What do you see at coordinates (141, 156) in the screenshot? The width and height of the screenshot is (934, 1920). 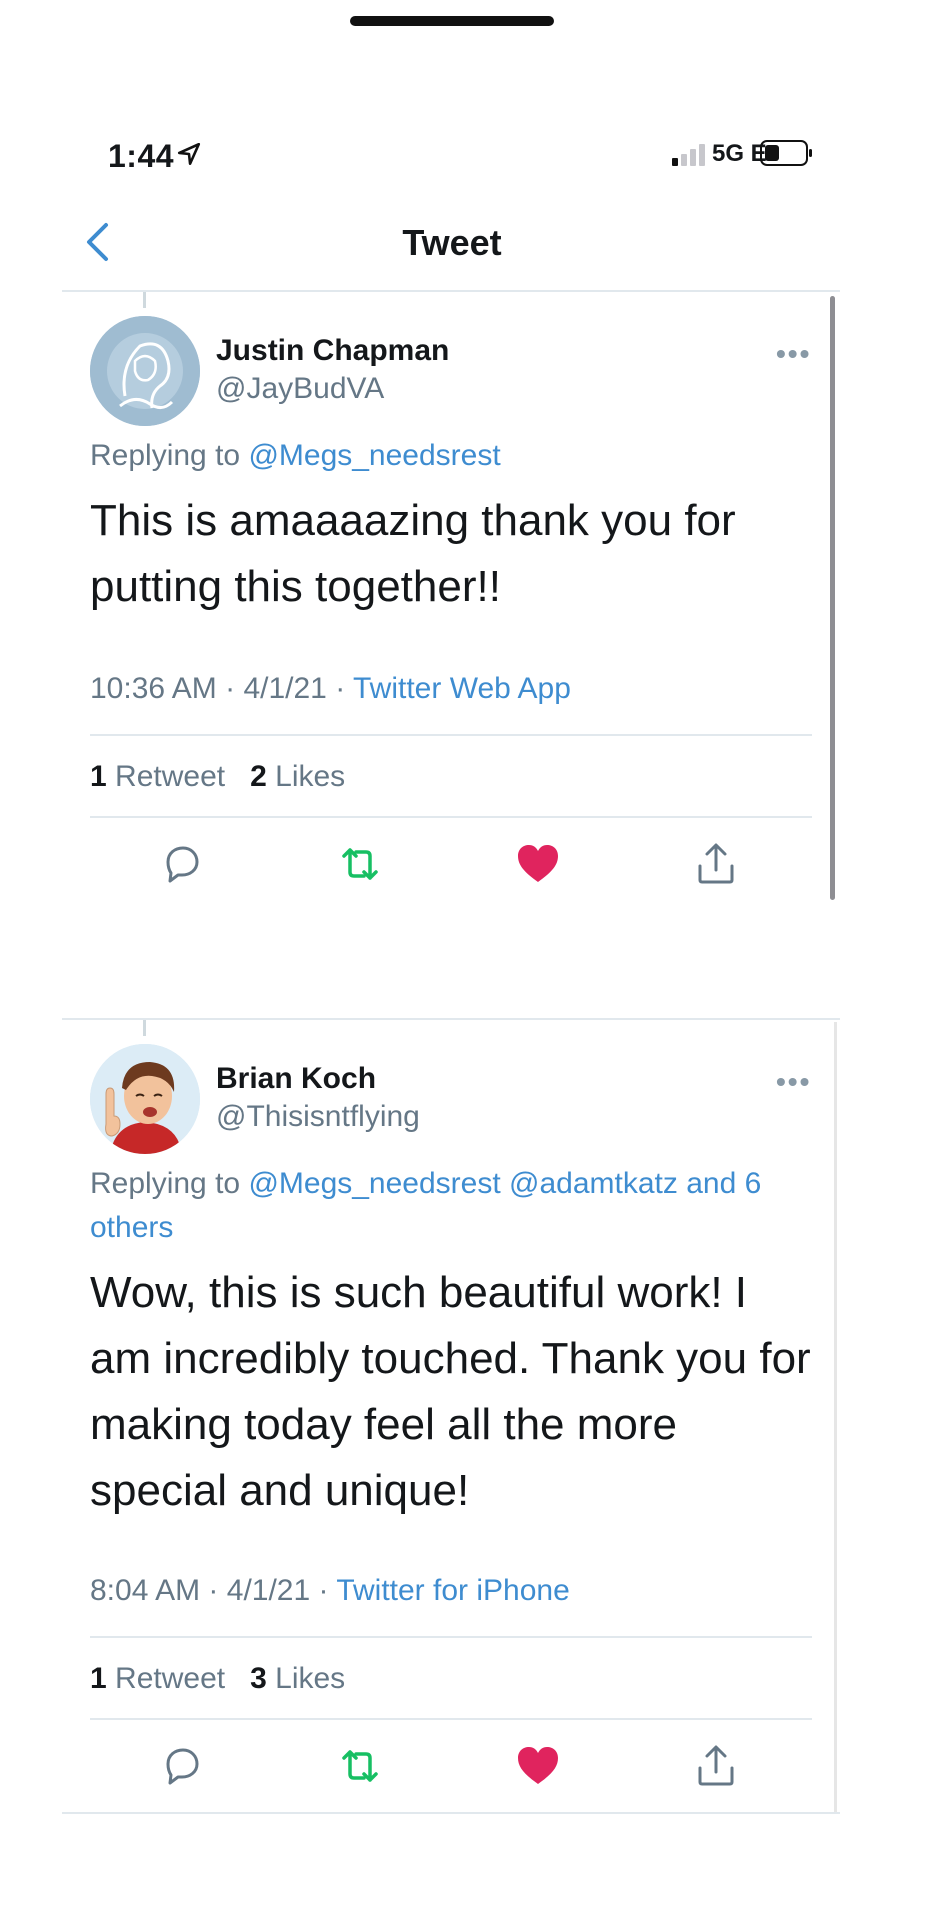 I see `status-time: 1:44` at bounding box center [141, 156].